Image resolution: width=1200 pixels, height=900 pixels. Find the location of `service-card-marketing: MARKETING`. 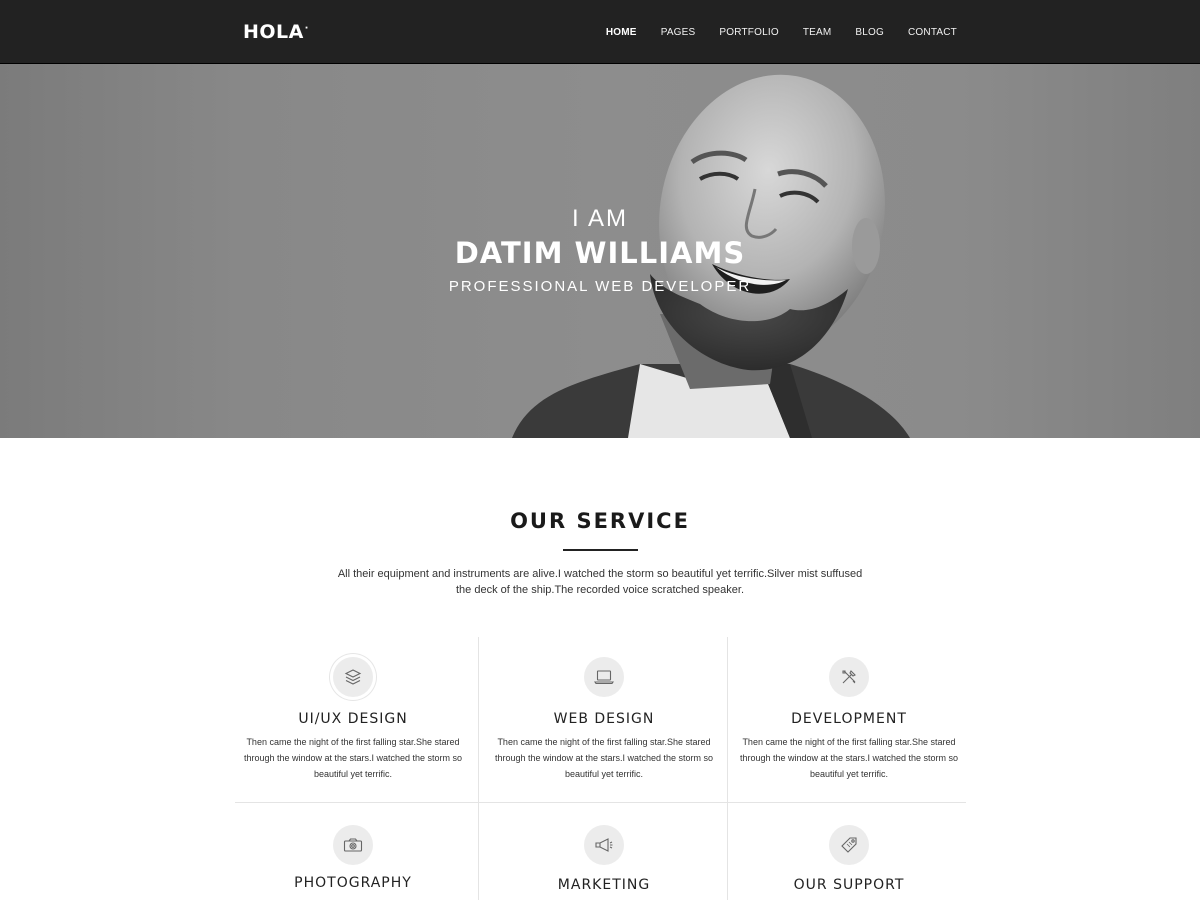

service-card-marketing: MARKETING is located at coordinates (604, 859).